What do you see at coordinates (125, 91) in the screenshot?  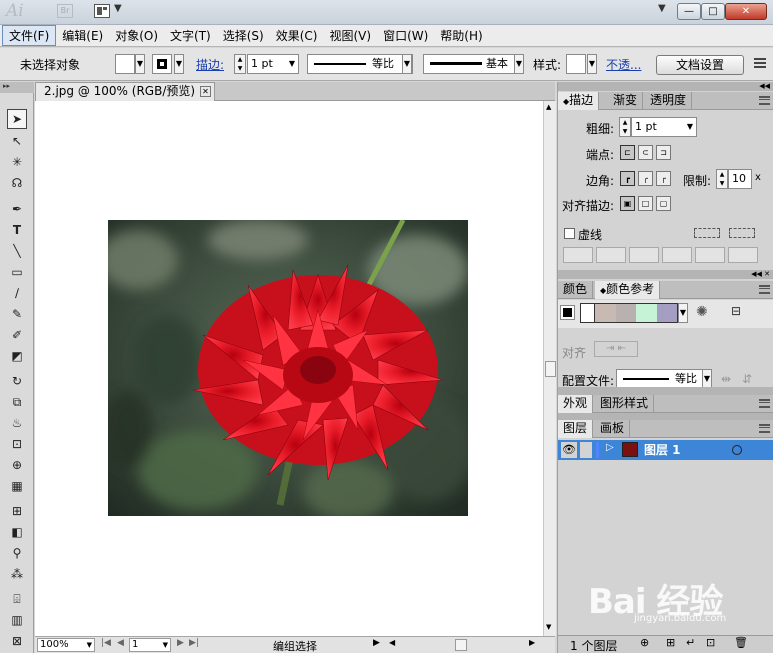 I see `document-tab: 2.jpg @ 100% (RGB/预览) ✕` at bounding box center [125, 91].